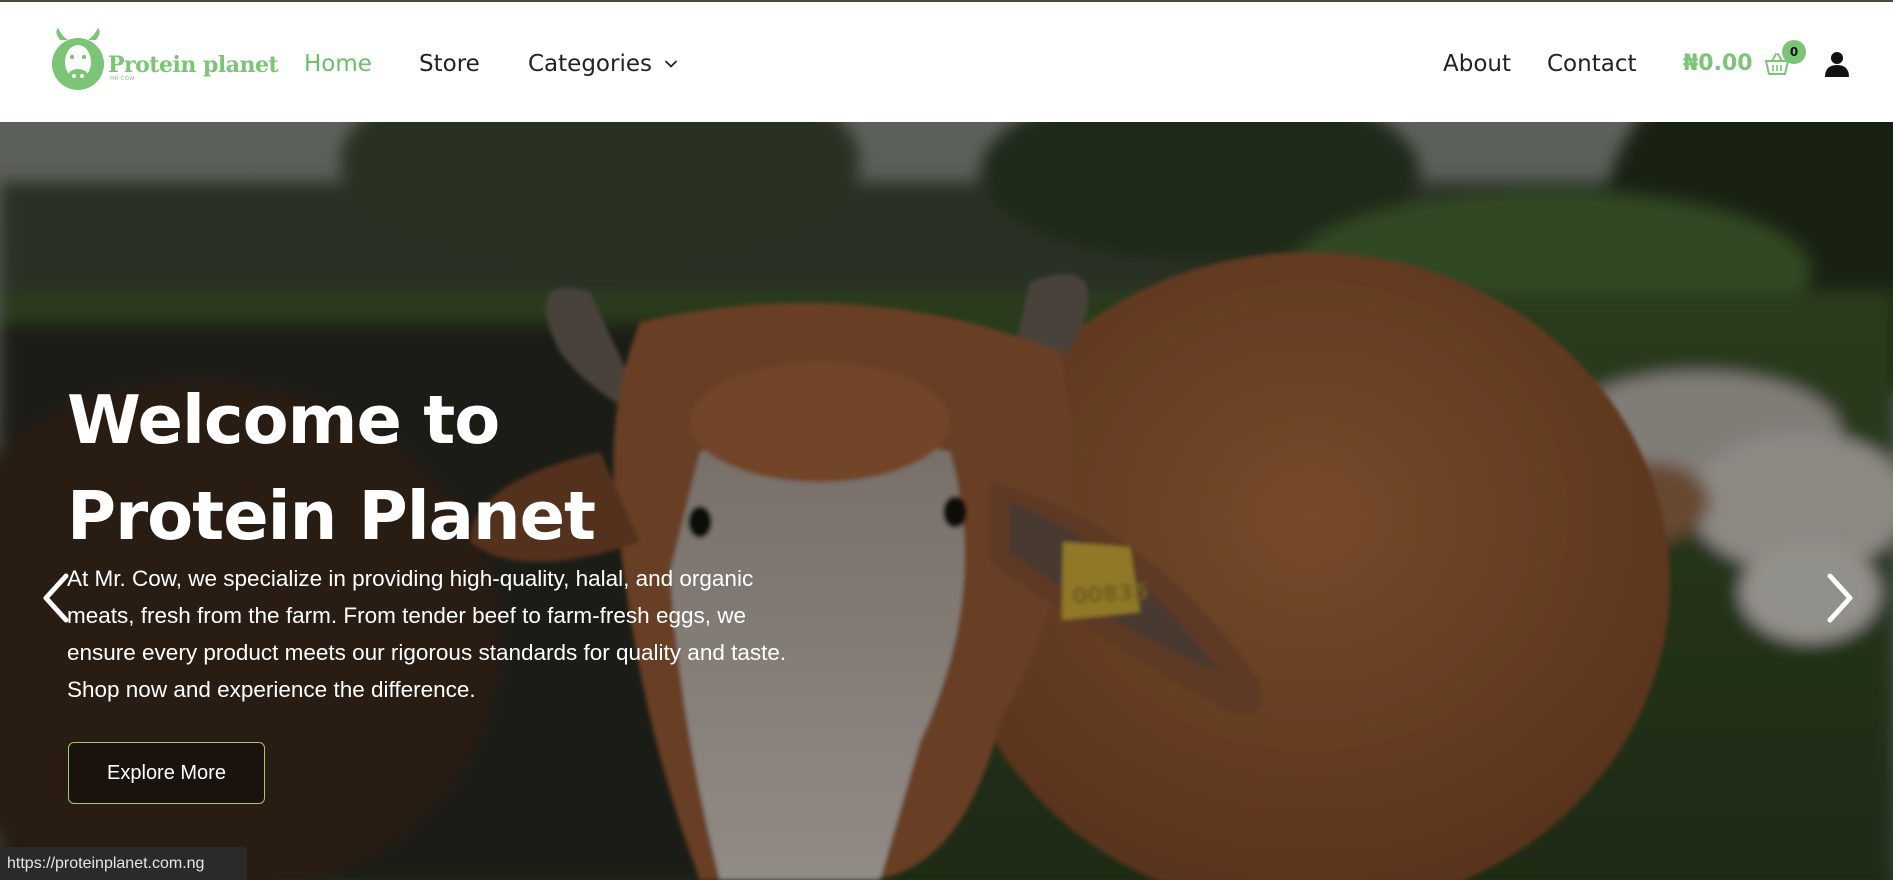 Image resolution: width=1893 pixels, height=880 pixels. What do you see at coordinates (377, 468) in the screenshot?
I see `hero-heading: Welcome to Protein Planet` at bounding box center [377, 468].